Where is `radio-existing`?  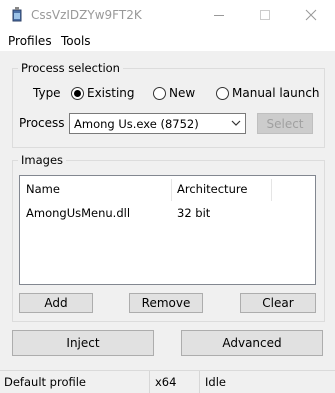 radio-existing is located at coordinates (77, 93).